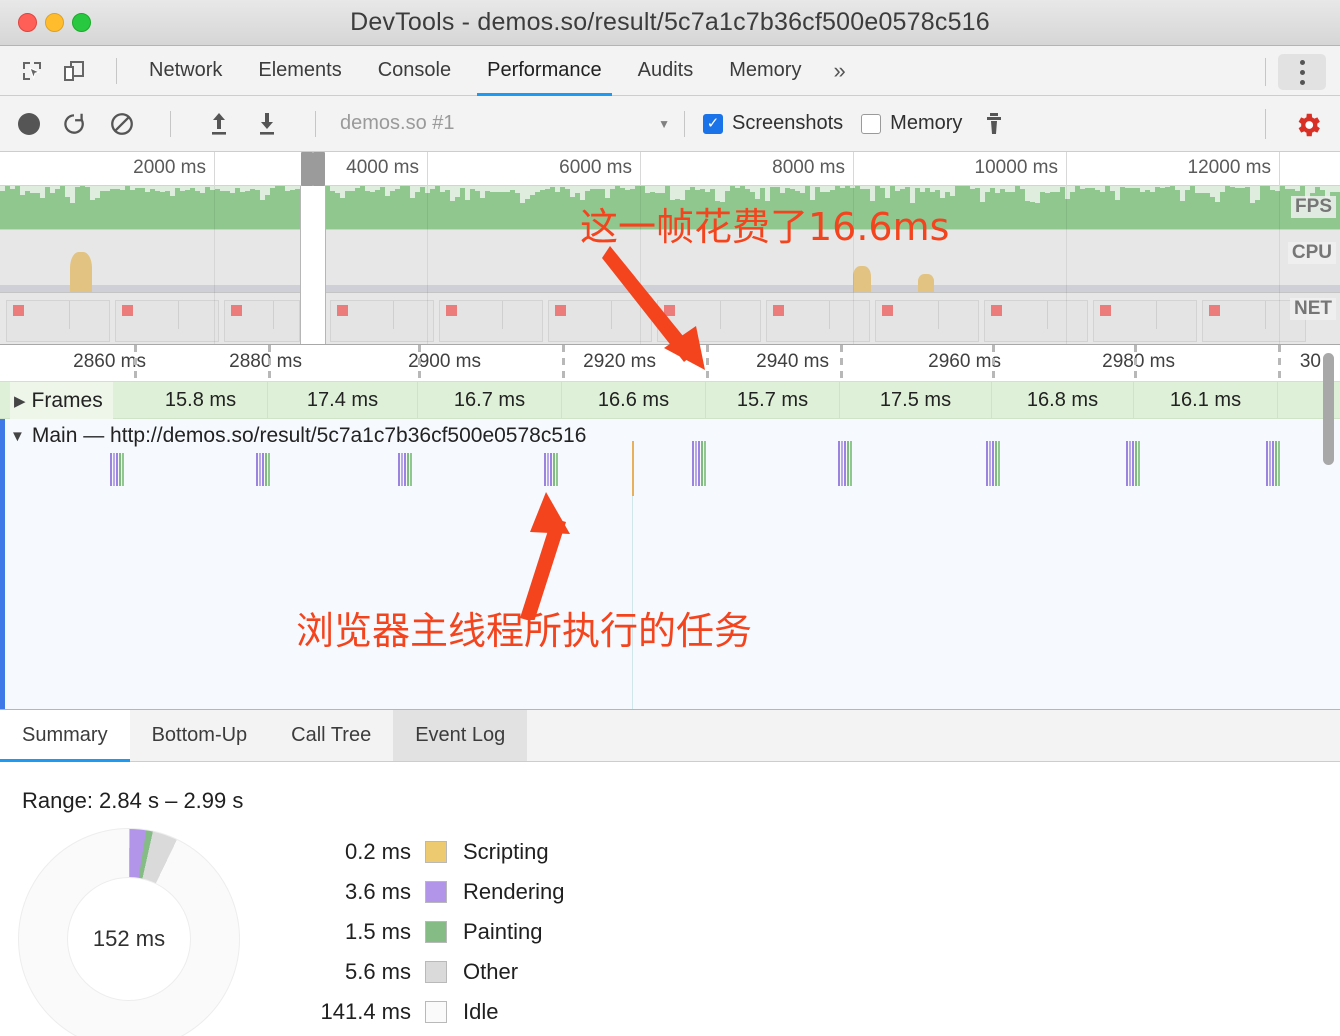 The width and height of the screenshot is (1340, 1036). I want to click on frame-item: 16.6 ms, so click(634, 400).